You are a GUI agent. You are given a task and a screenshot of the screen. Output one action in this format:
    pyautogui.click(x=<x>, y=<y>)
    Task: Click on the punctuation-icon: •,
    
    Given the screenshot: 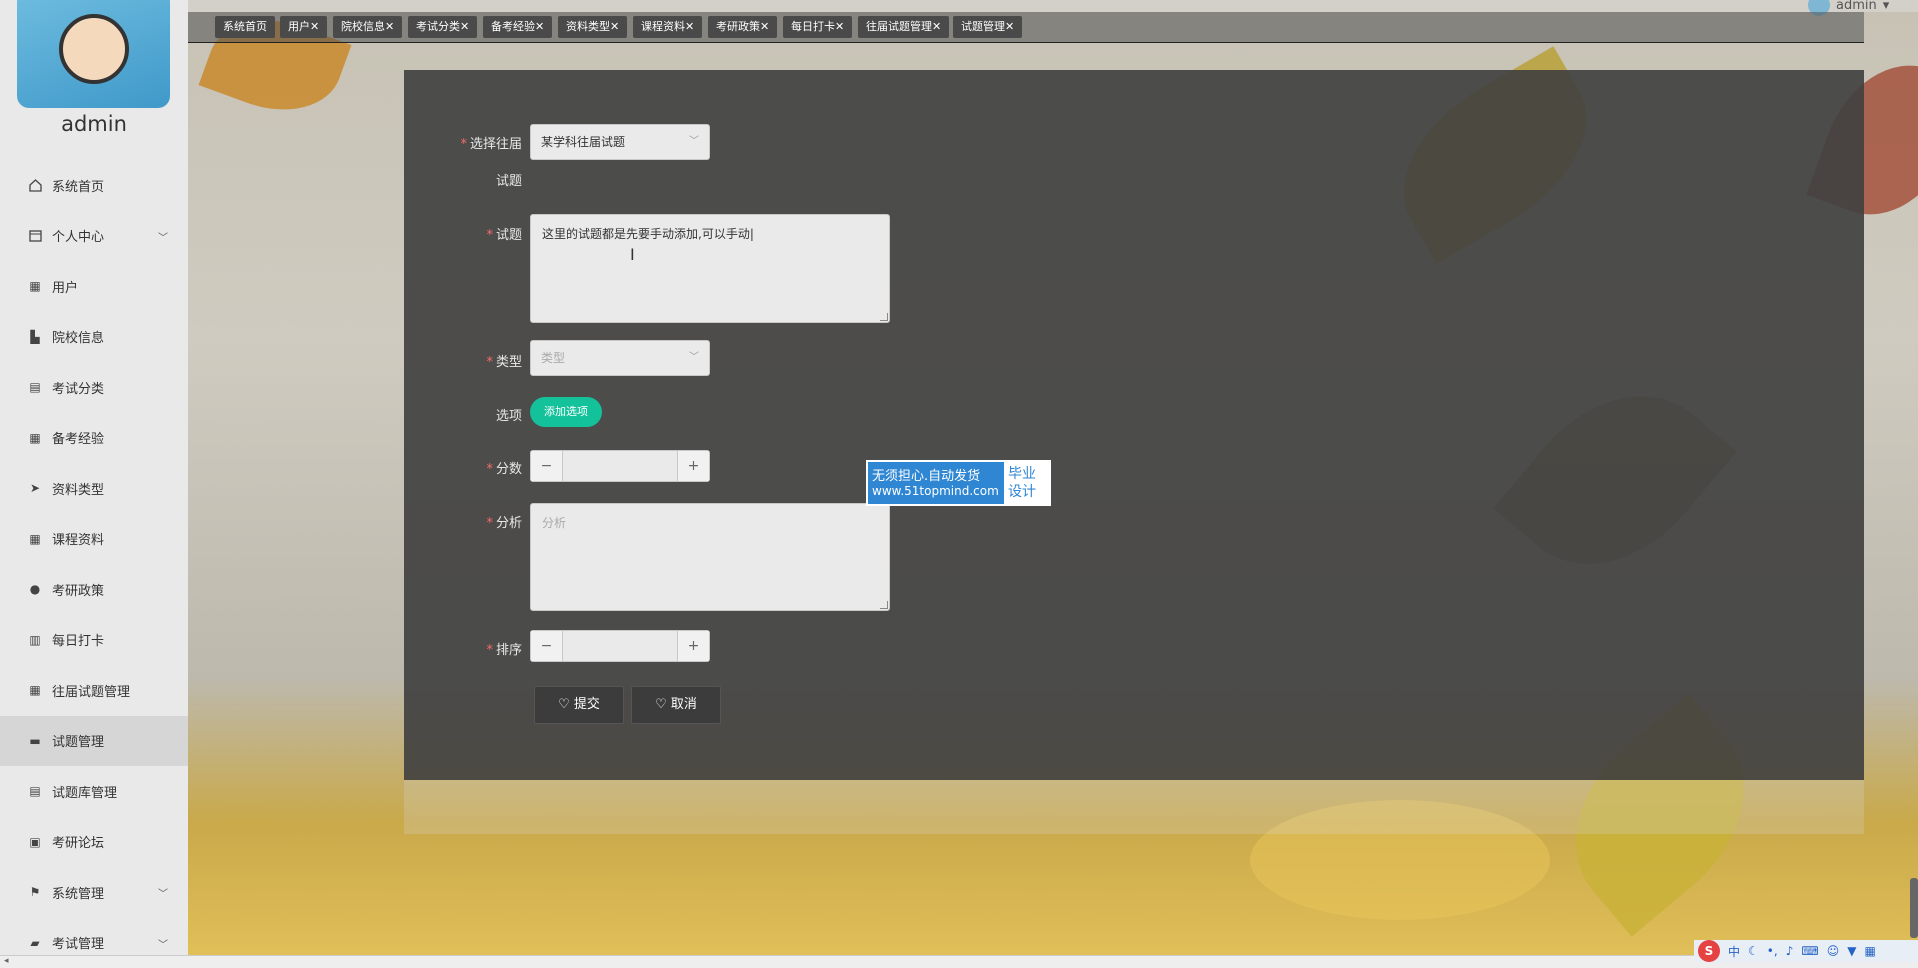 What is the action you would take?
    pyautogui.click(x=1772, y=951)
    